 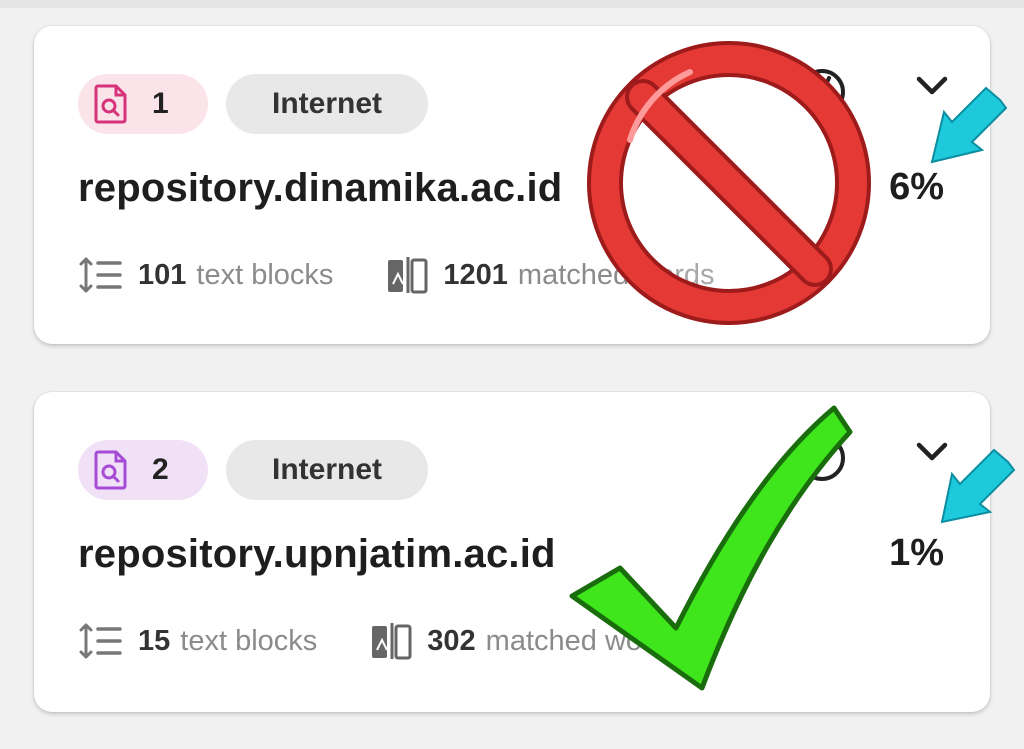 What do you see at coordinates (512, 4) in the screenshot?
I see `top-edge` at bounding box center [512, 4].